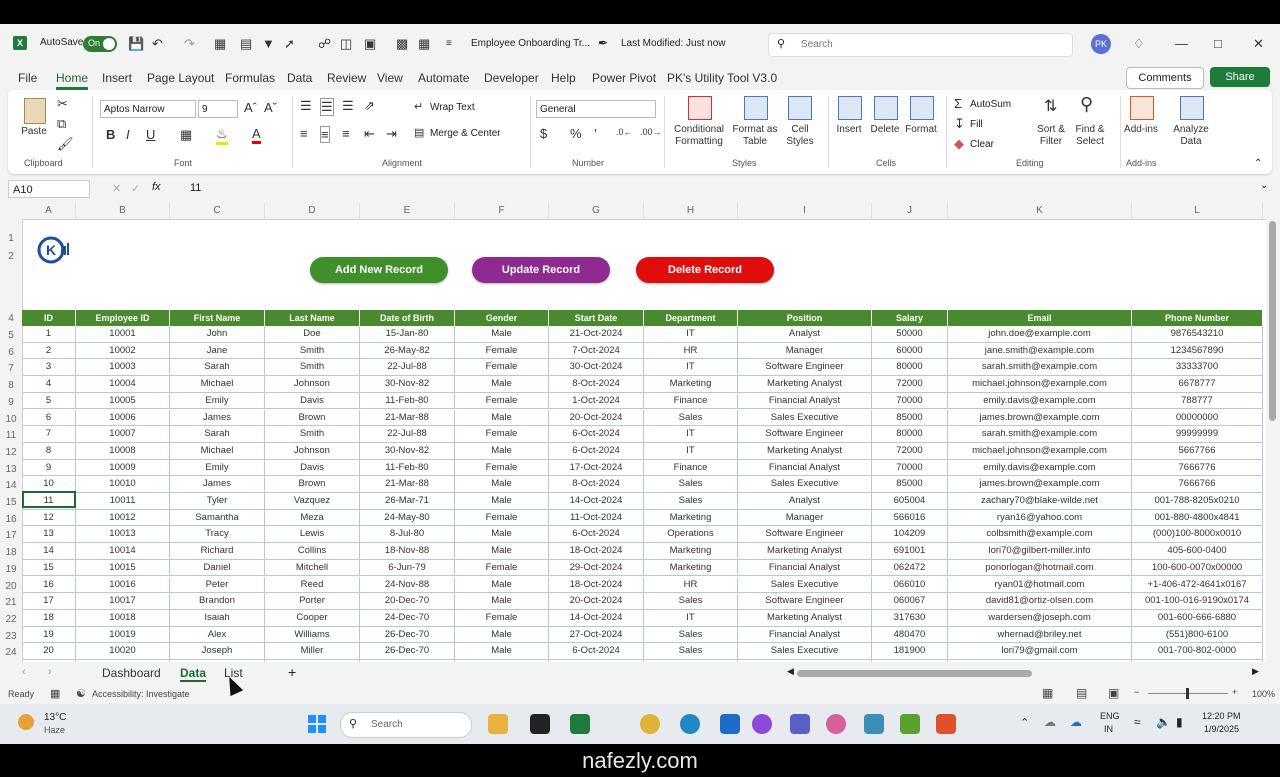 The height and width of the screenshot is (777, 1280). I want to click on indent-increase-icon: ⇥, so click(391, 134).